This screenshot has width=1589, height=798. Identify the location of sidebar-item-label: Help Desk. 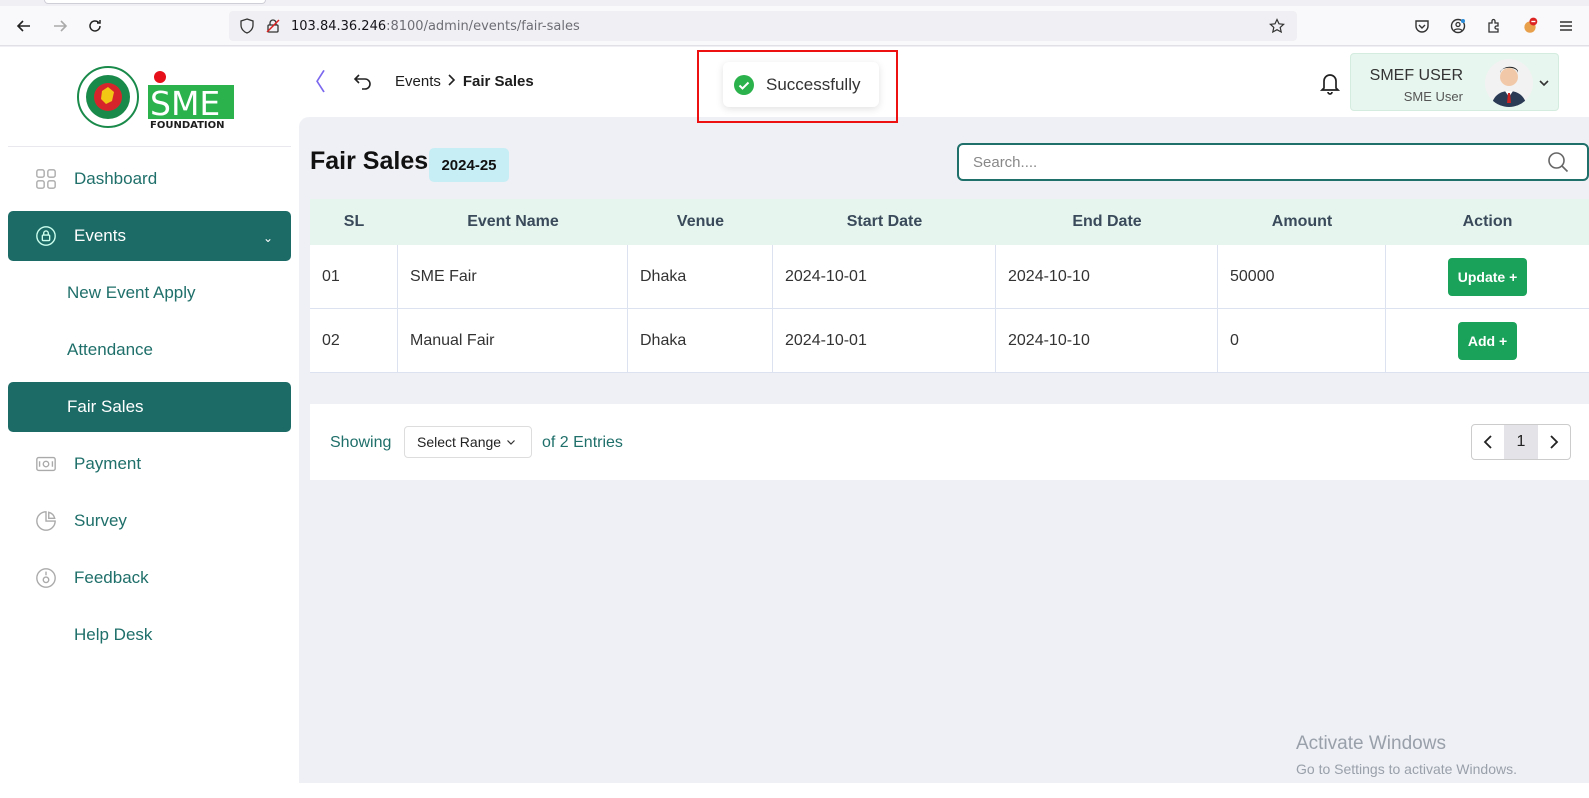
(113, 634).